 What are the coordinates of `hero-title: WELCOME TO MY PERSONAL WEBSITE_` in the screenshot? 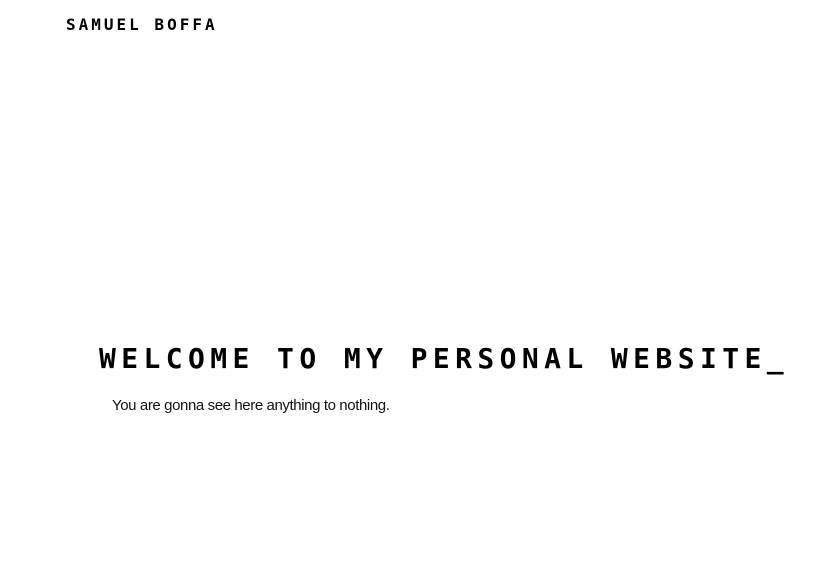 It's located at (444, 359).